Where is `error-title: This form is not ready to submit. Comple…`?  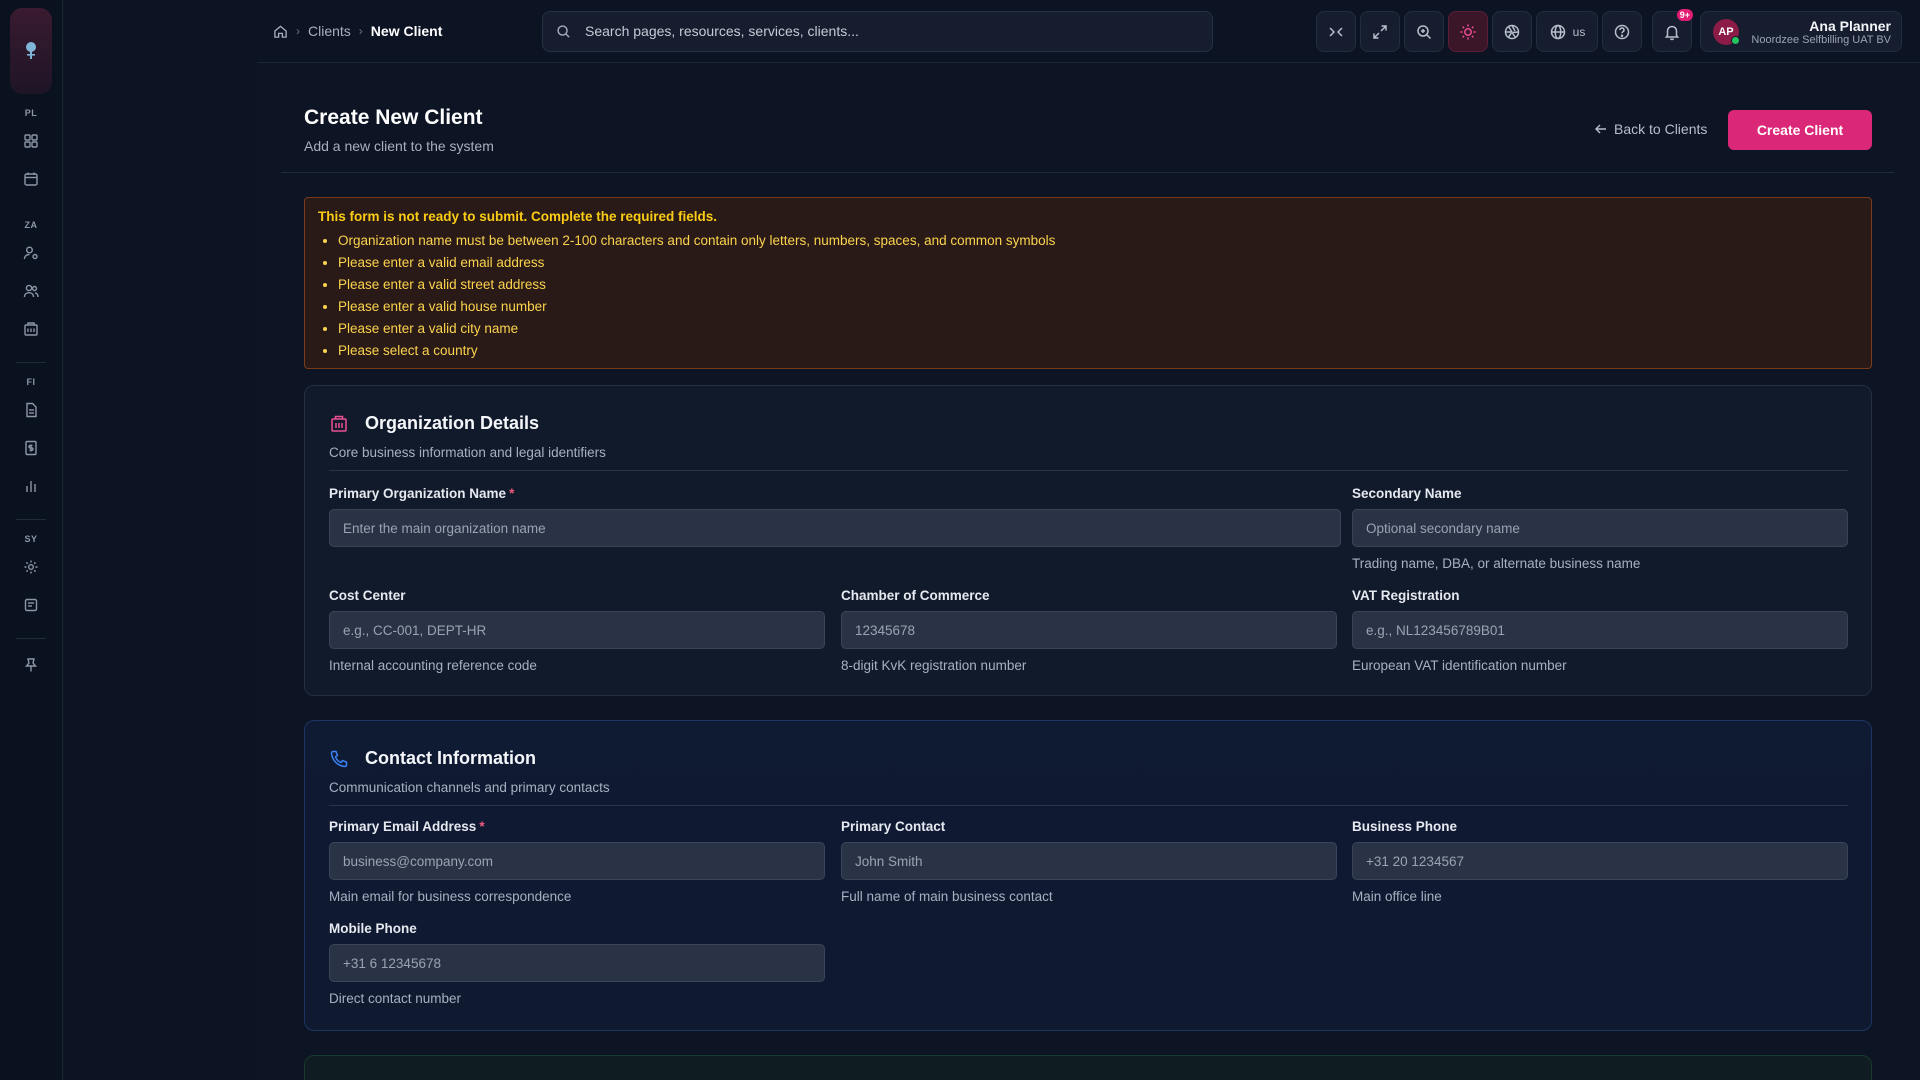 error-title: This form is not ready to submit. Comple… is located at coordinates (518, 216).